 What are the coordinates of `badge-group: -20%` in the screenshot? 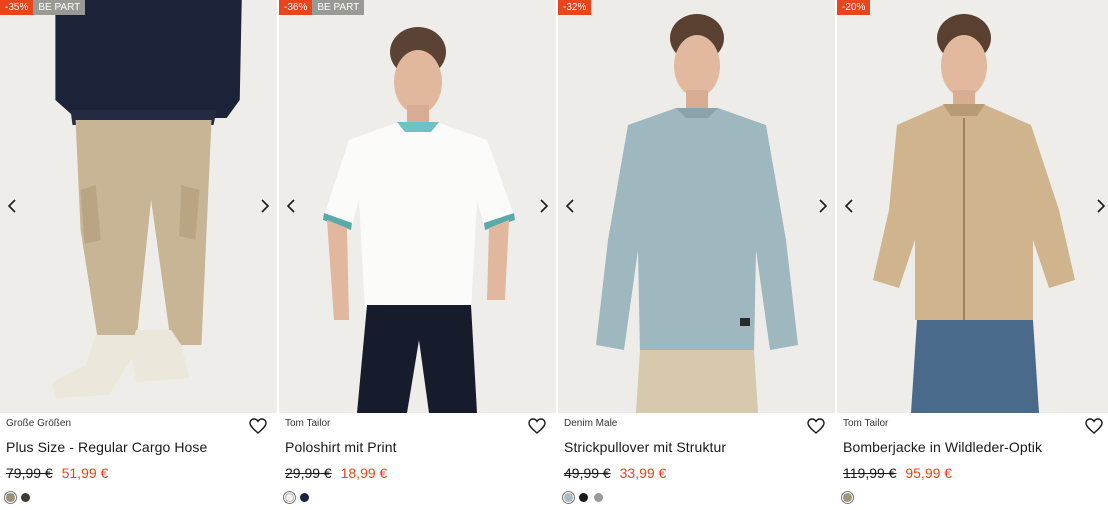 It's located at (854, 7).